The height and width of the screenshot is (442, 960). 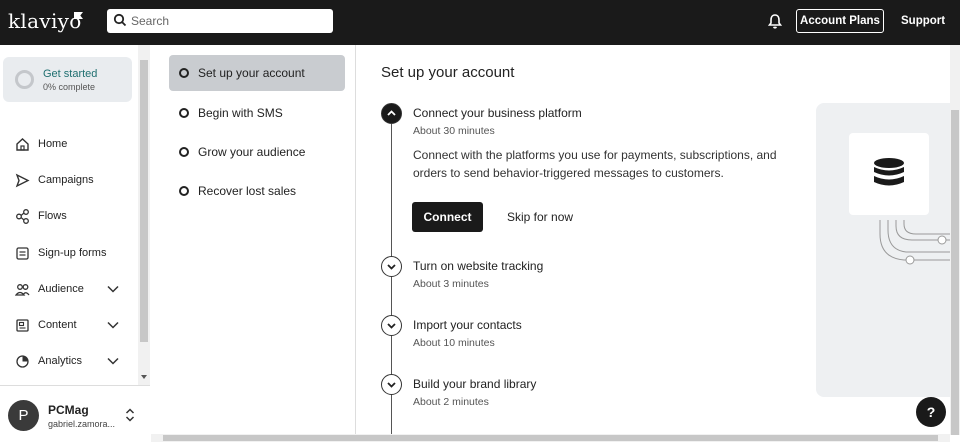 What do you see at coordinates (451, 402) in the screenshot?
I see `task-time: About 2 minutes` at bounding box center [451, 402].